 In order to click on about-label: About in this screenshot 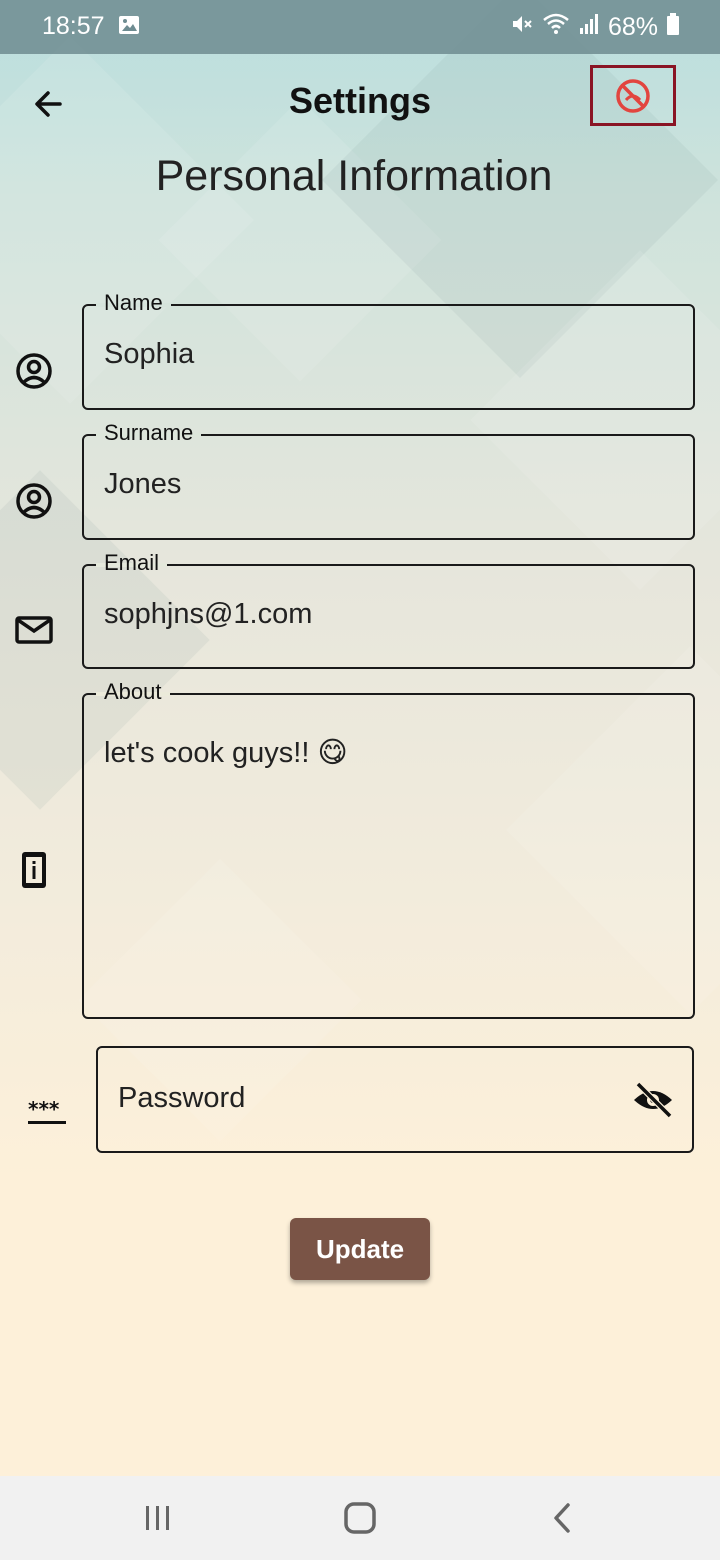, I will do `click(133, 691)`.